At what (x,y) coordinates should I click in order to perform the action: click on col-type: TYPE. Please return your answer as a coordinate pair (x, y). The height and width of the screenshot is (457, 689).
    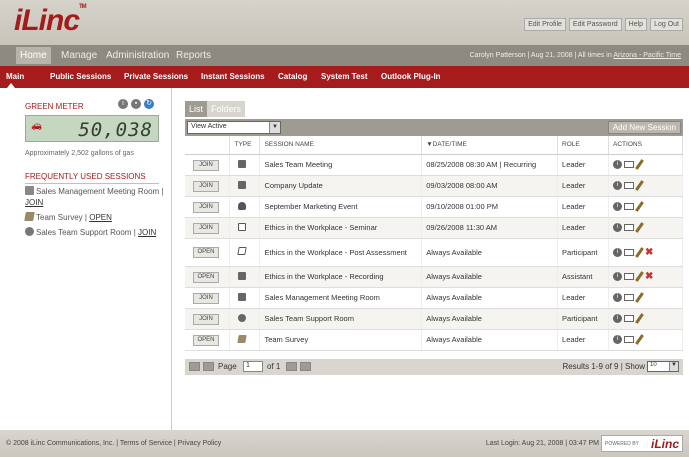
    Looking at the image, I should click on (245, 145).